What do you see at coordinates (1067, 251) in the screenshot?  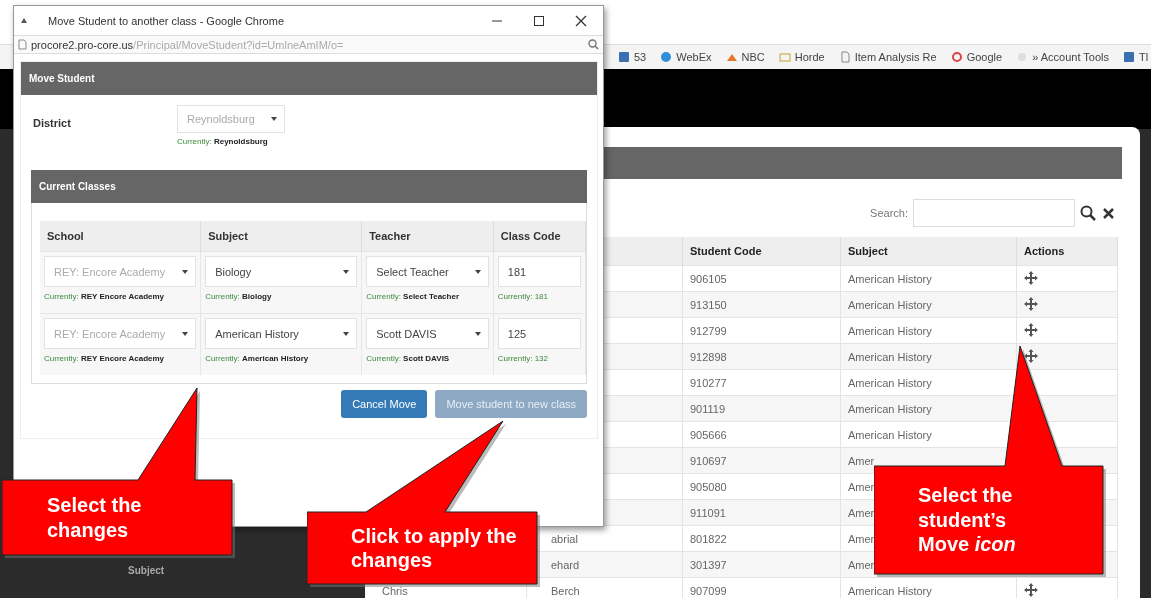 I see `column-header: Actions` at bounding box center [1067, 251].